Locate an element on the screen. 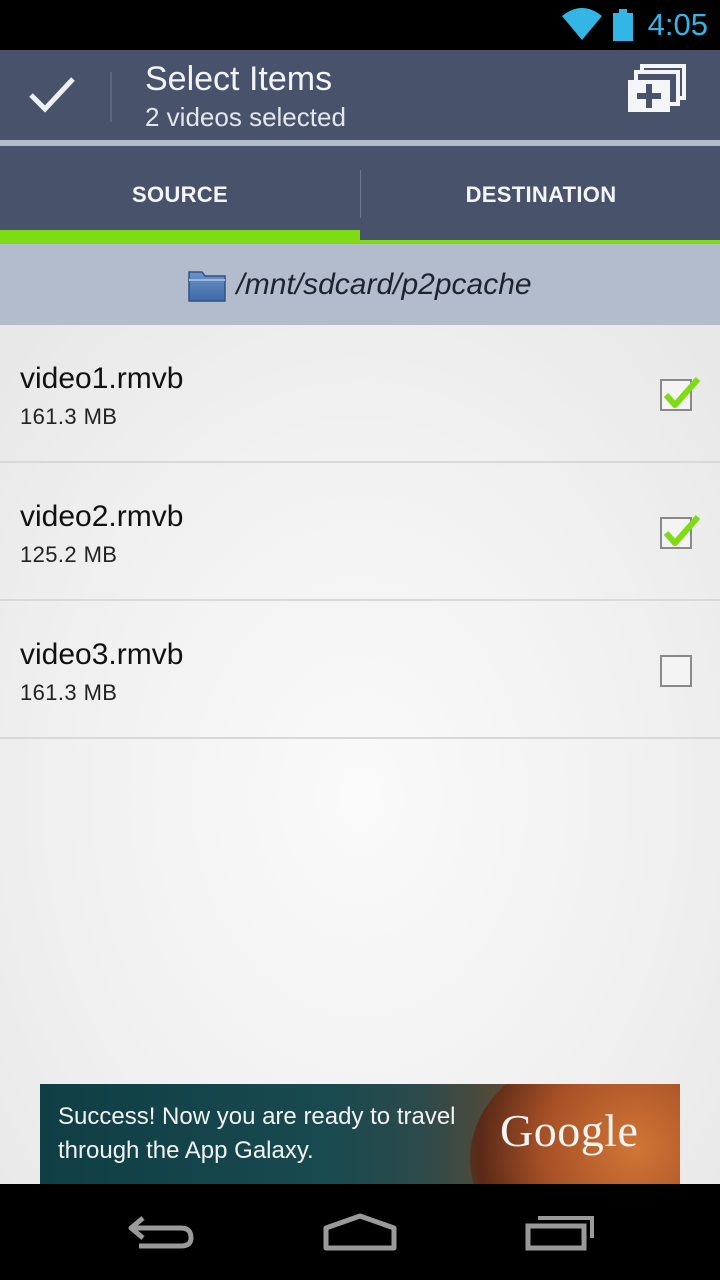  check-icon is located at coordinates (52, 95).